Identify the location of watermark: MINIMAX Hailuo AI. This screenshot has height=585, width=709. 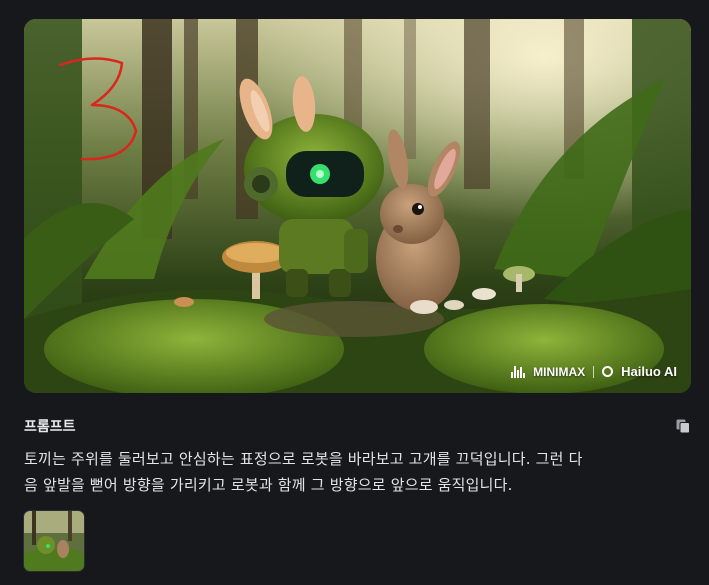
(594, 371).